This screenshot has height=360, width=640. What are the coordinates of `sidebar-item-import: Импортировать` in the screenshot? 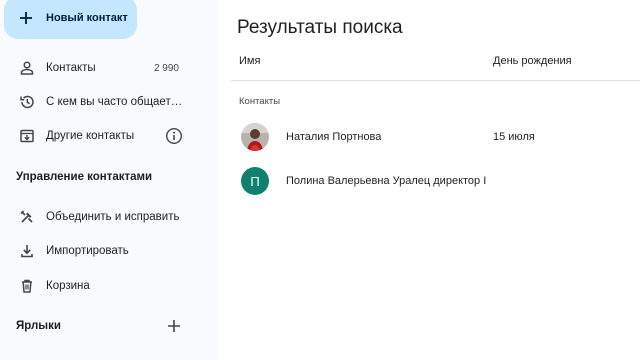 It's located at (109, 251).